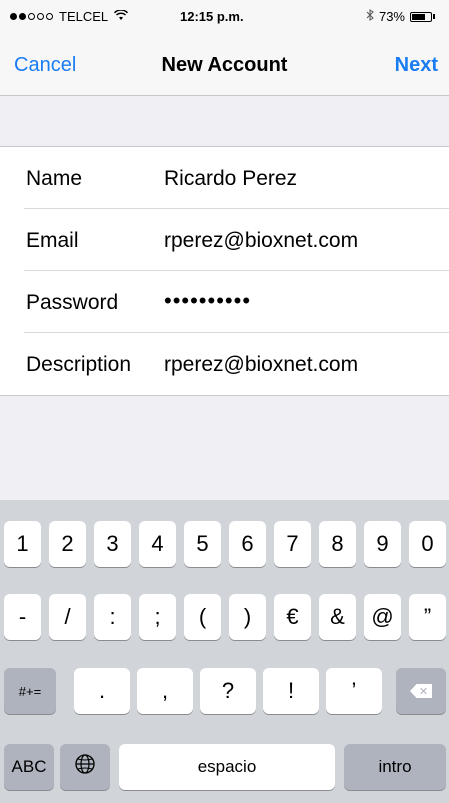 Image resolution: width=449 pixels, height=803 pixels. I want to click on description-row: Description rperez@bioxnet.com, so click(224, 364).